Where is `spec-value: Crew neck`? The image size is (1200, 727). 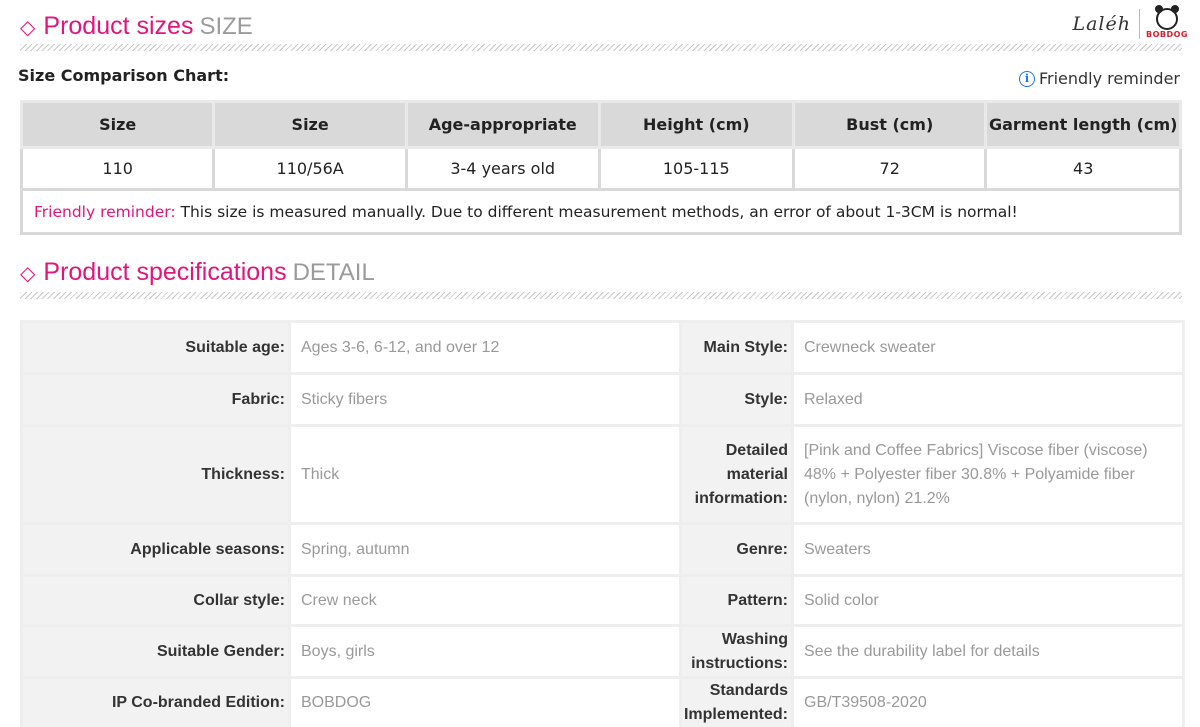 spec-value: Crew neck is located at coordinates (485, 600).